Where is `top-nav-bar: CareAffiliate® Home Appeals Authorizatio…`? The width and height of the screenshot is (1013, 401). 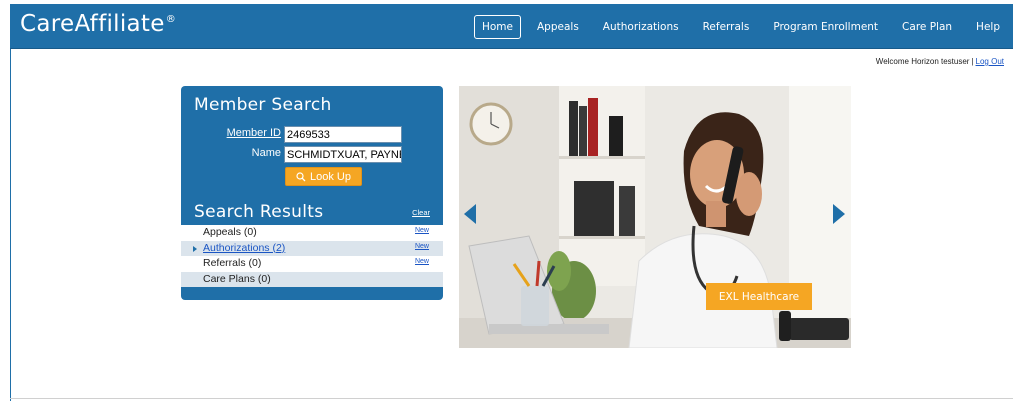 top-nav-bar: CareAffiliate® Home Appeals Authorizatio… is located at coordinates (511, 26).